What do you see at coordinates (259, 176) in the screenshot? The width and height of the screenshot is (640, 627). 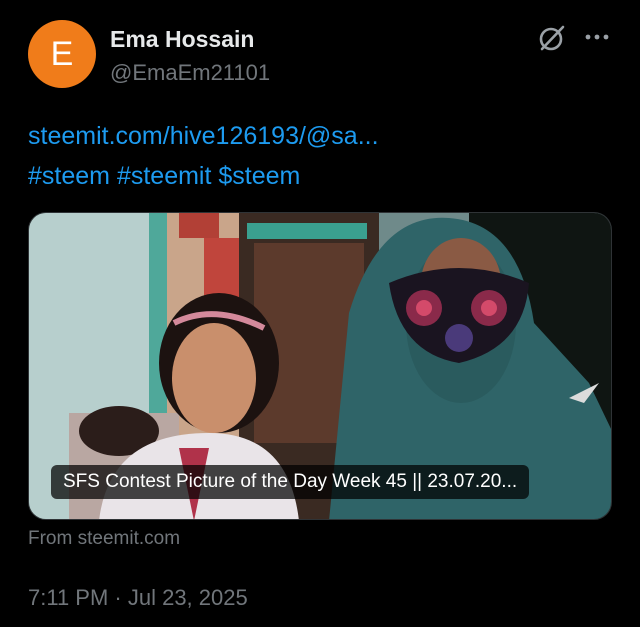 I see `cashtag-steem: $steem` at bounding box center [259, 176].